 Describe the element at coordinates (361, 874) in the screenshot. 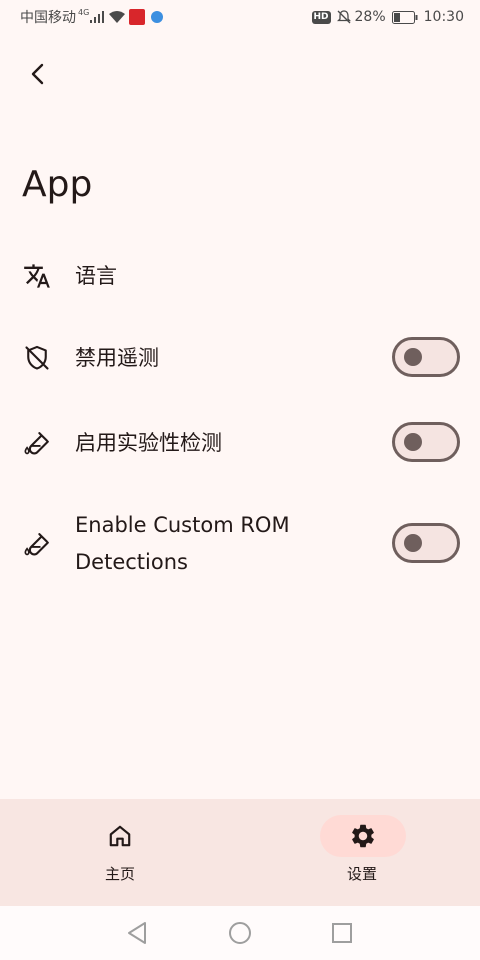

I see `nav-label-settings: 设置` at that location.